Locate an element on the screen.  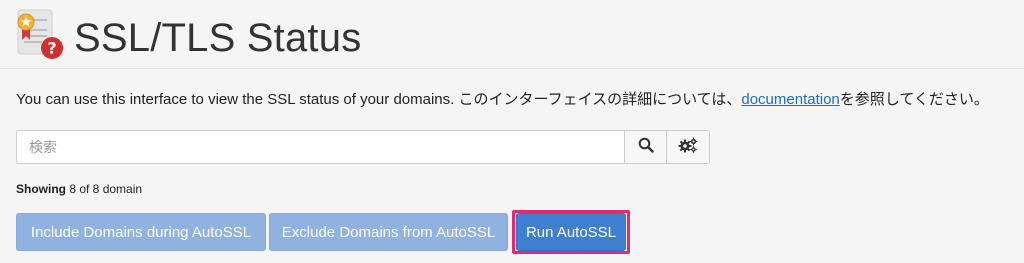
search-button is located at coordinates (645, 147).